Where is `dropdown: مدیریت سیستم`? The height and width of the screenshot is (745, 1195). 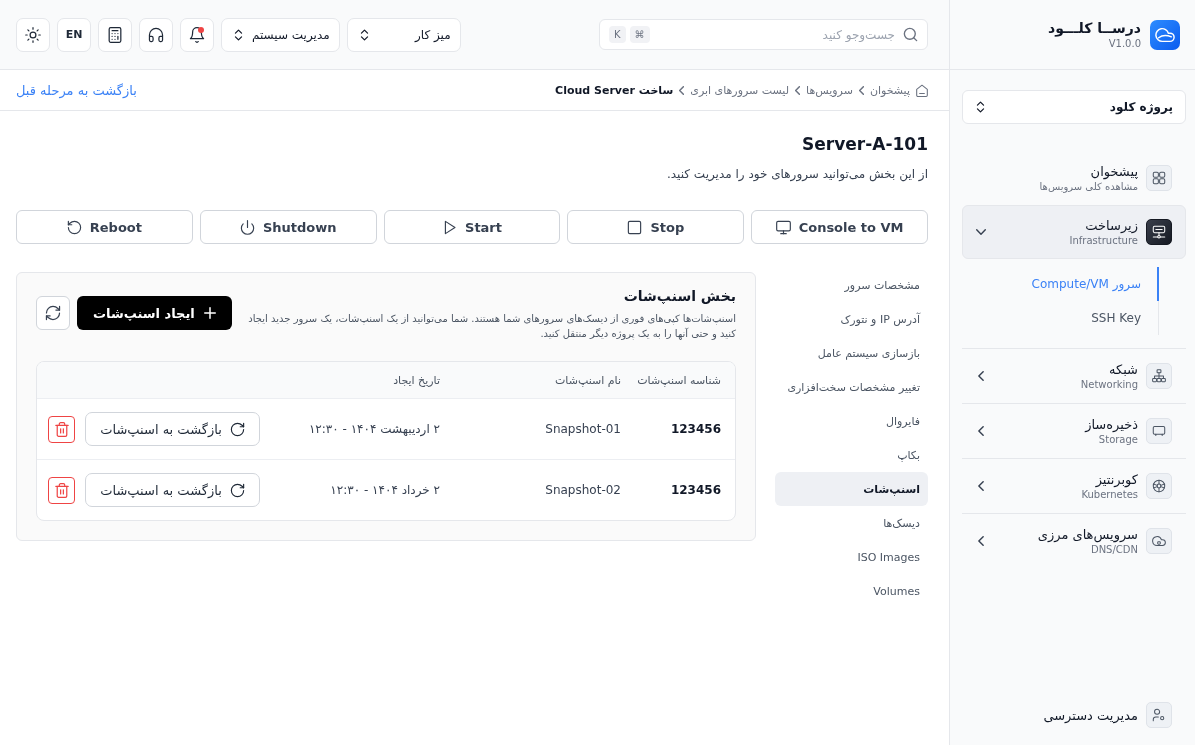 dropdown: مدیریت سیستم is located at coordinates (280, 34).